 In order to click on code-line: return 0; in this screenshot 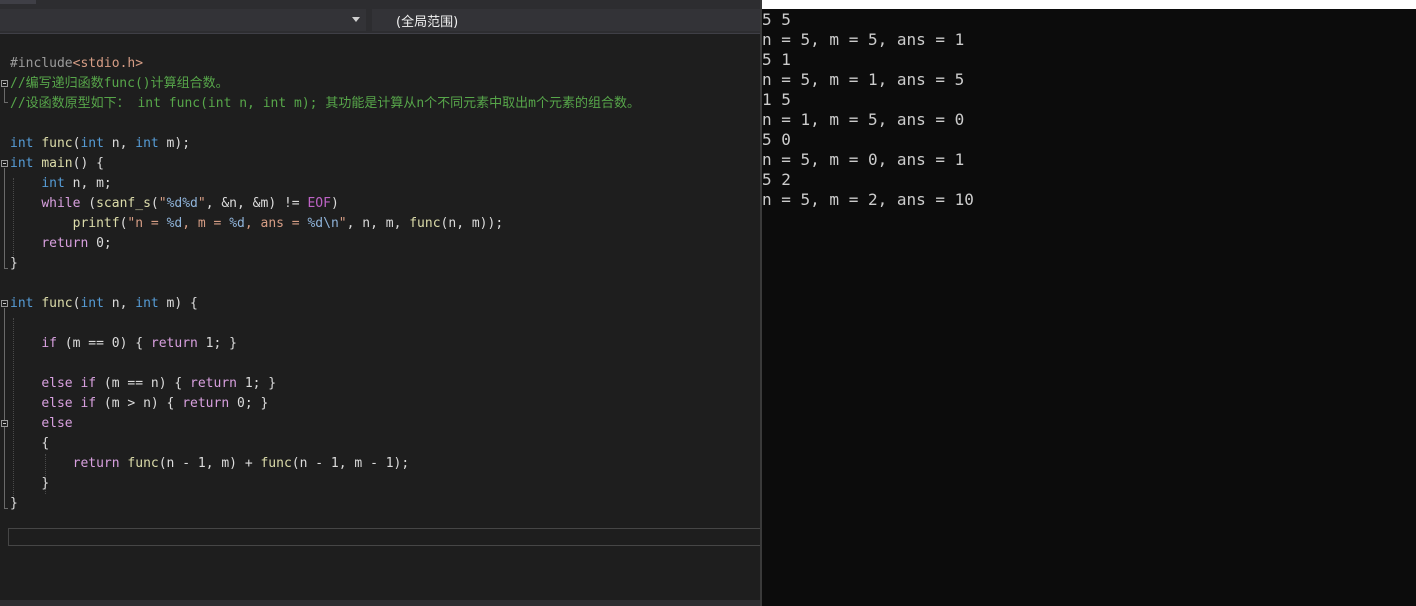, I will do `click(61, 244)`.